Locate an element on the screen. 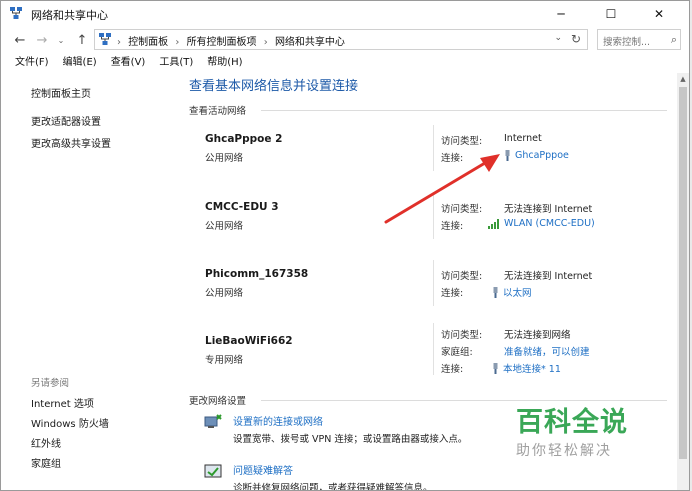 The image size is (692, 491). connection-link: 本地连接* 11 is located at coordinates (526, 368).